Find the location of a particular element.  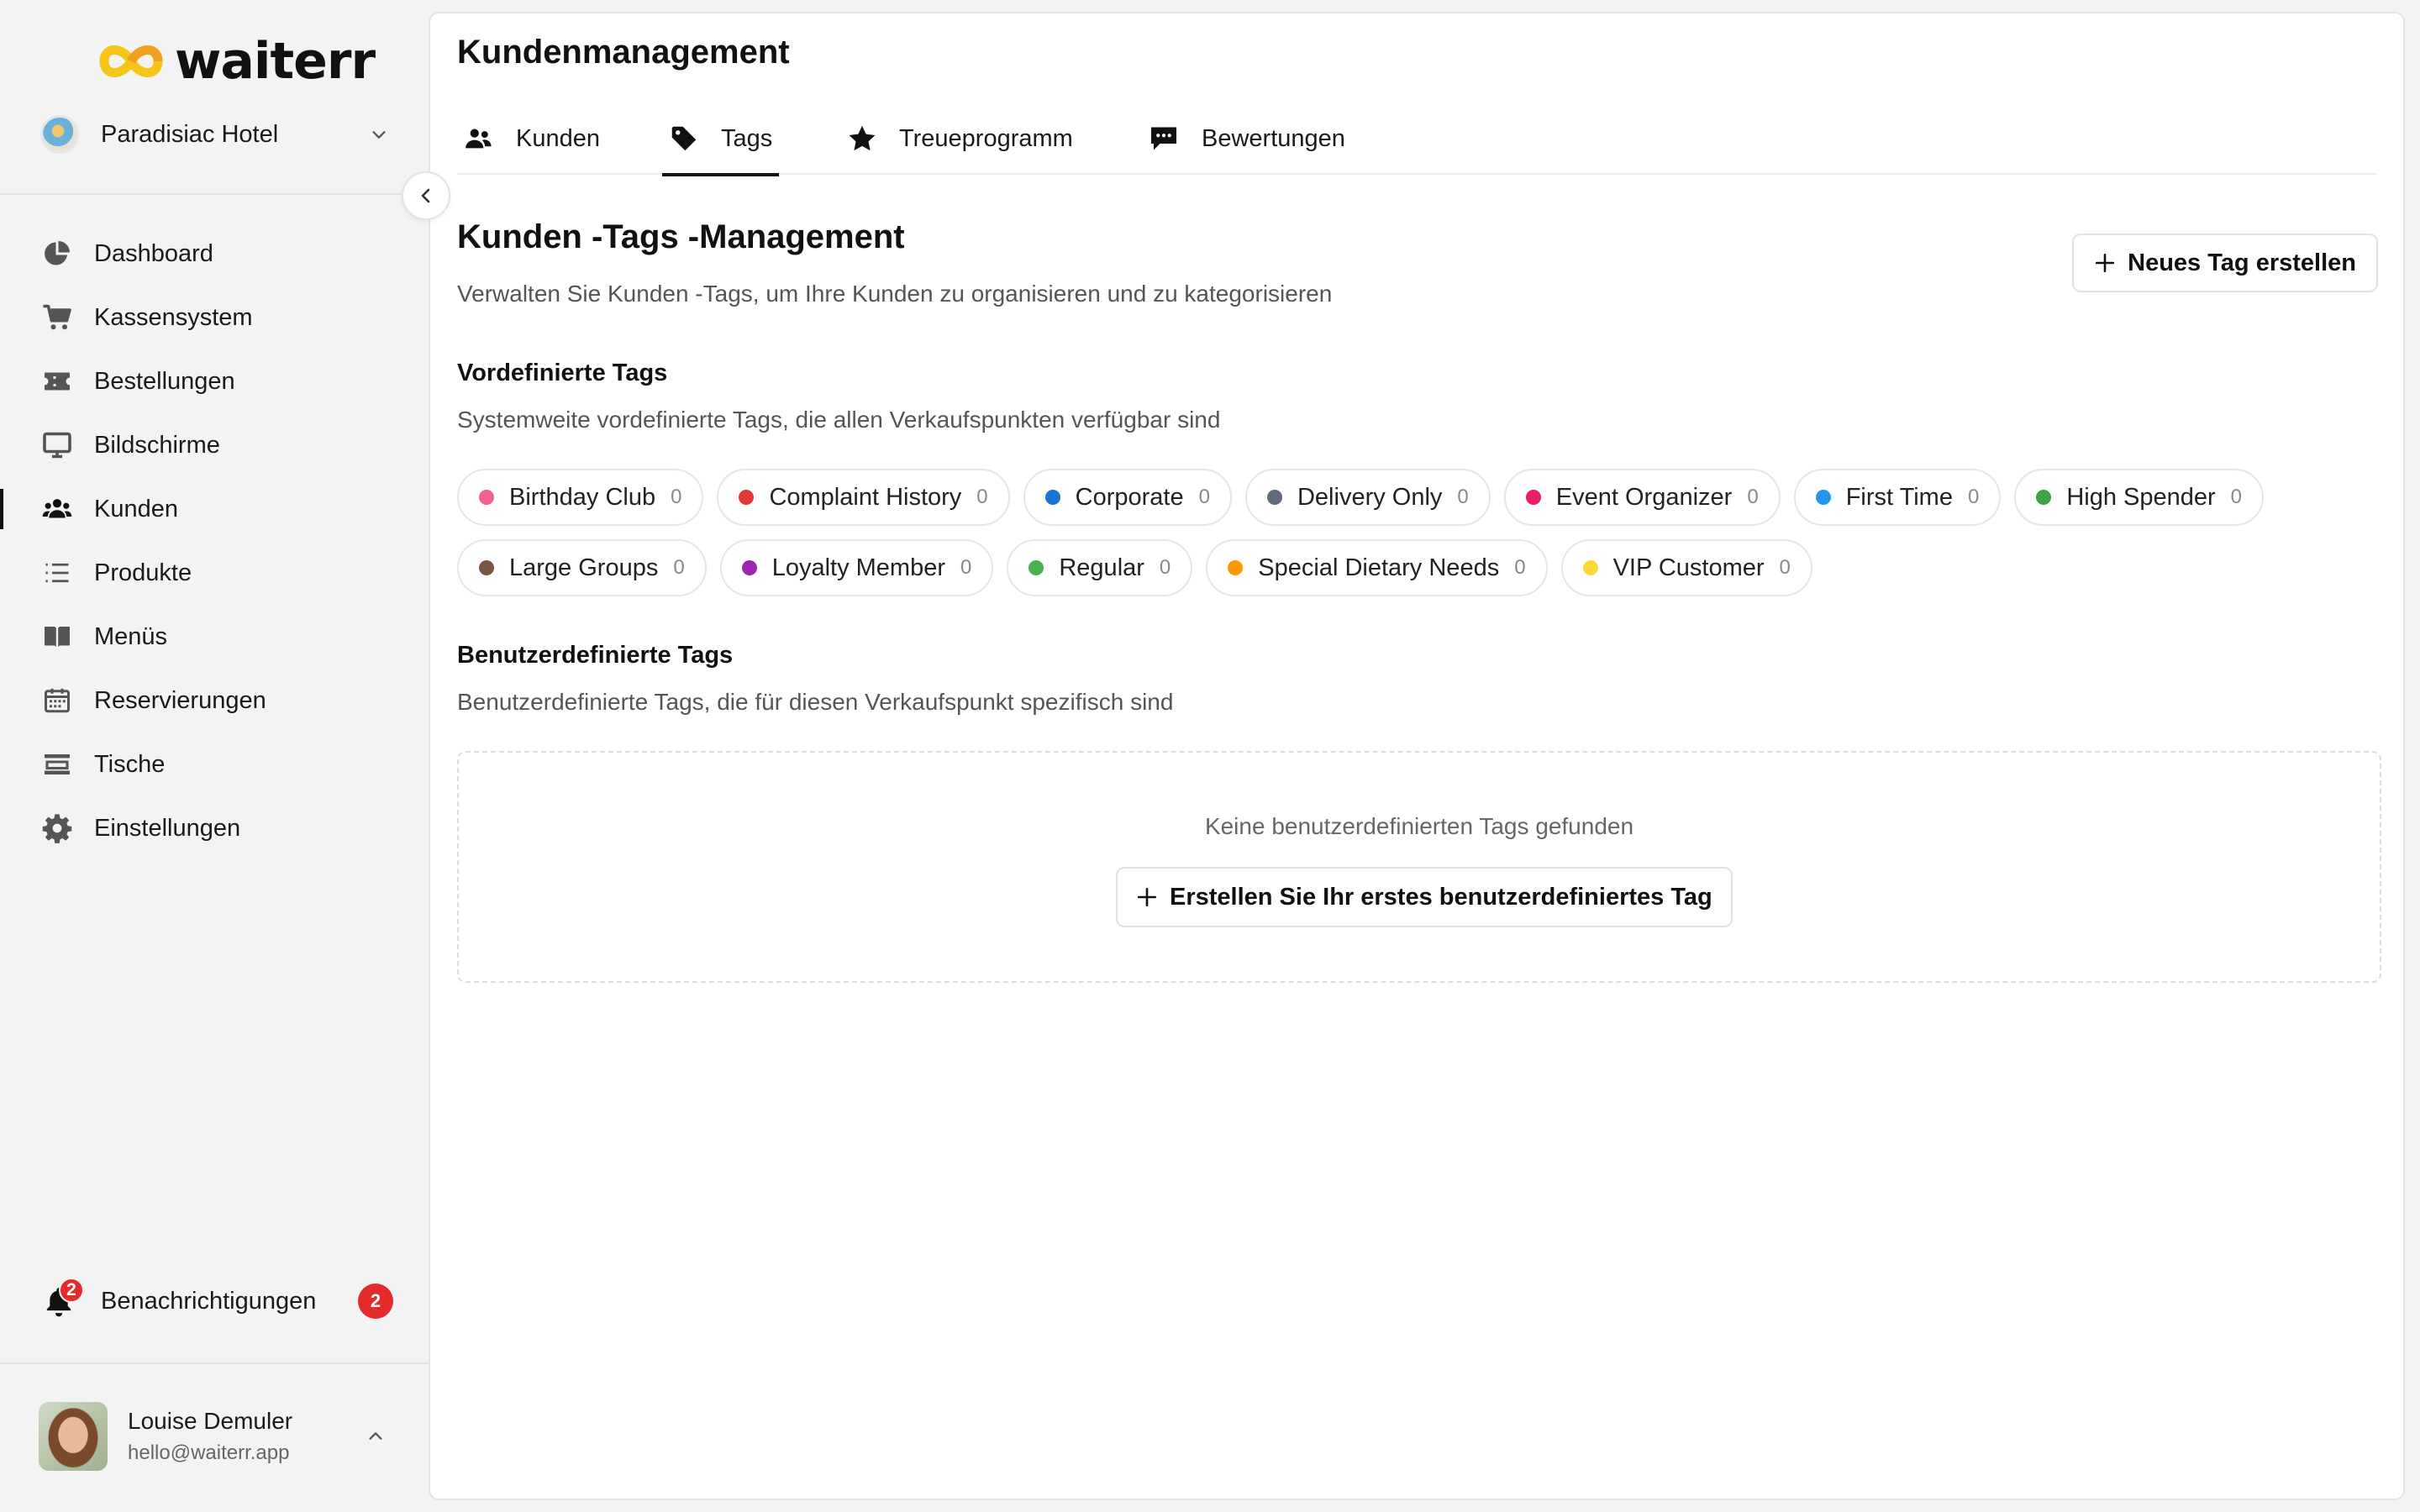

pie-chart-icon is located at coordinates (57, 253).